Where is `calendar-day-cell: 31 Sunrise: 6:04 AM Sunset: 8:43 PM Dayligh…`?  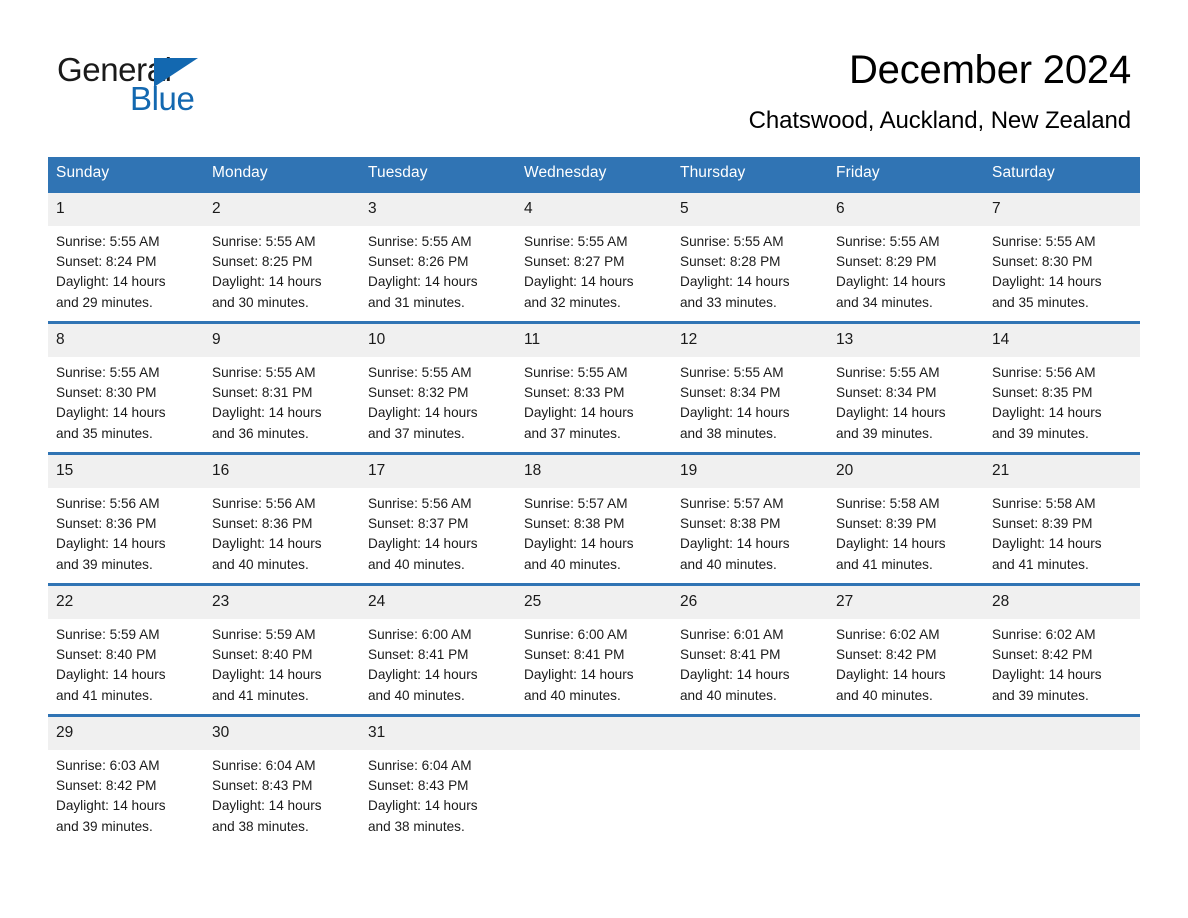 calendar-day-cell: 31 Sunrise: 6:04 AM Sunset: 8:43 PM Dayligh… is located at coordinates (438, 779).